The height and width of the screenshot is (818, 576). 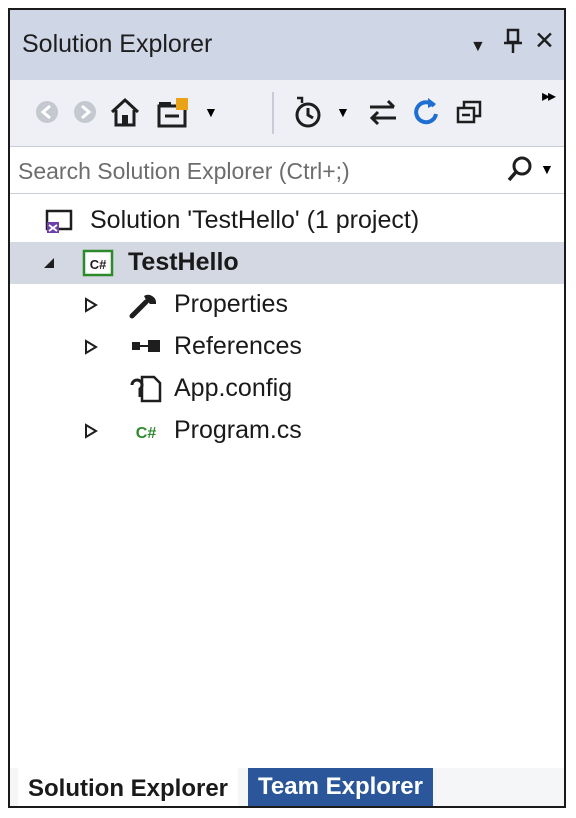 What do you see at coordinates (175, 112) in the screenshot?
I see `switch-views-icon` at bounding box center [175, 112].